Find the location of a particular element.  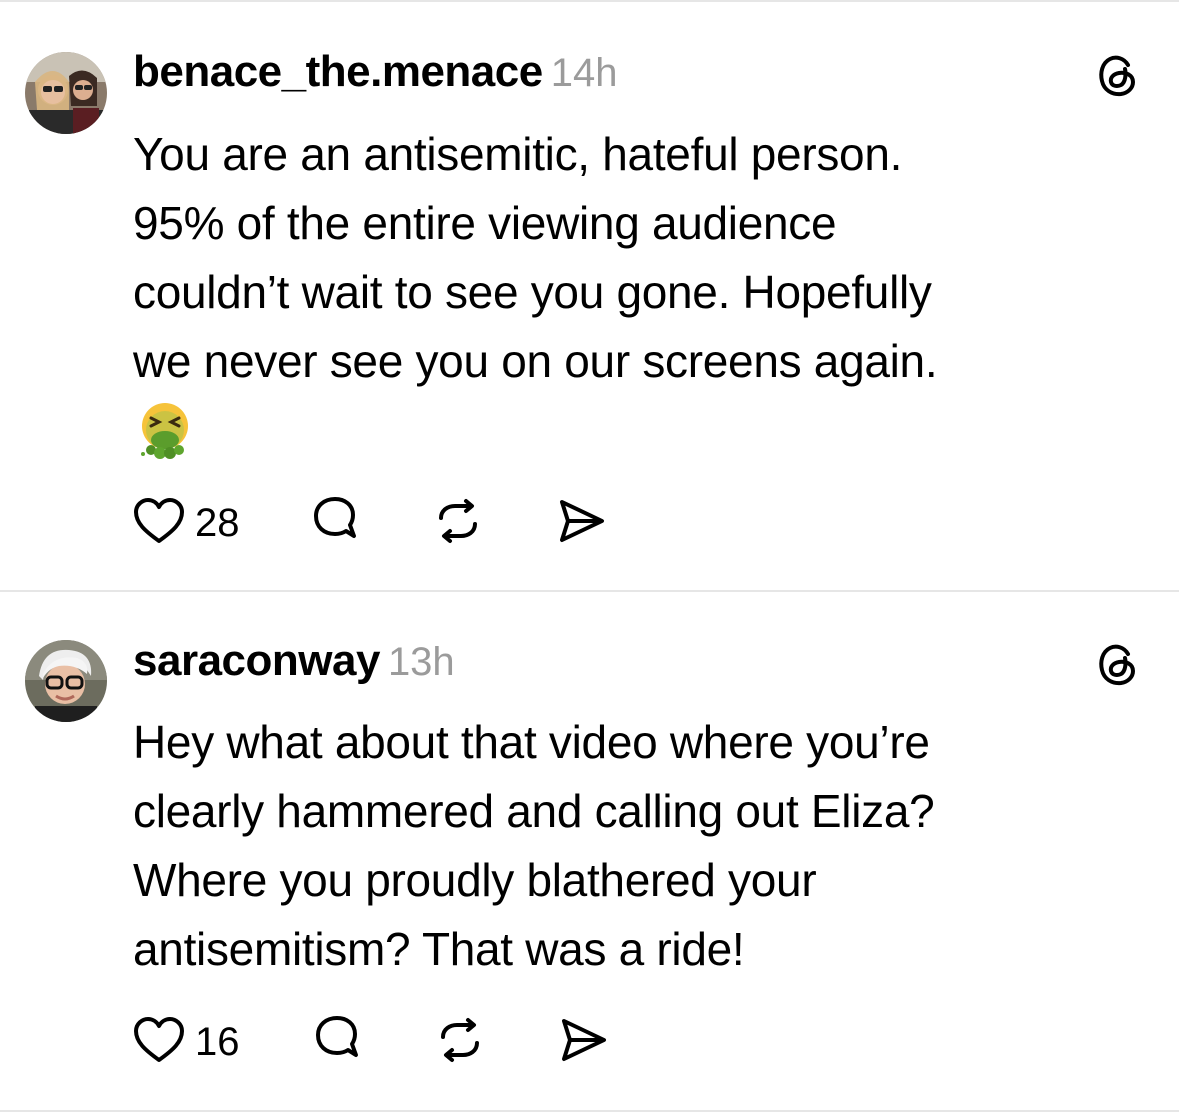

timestamp: 13h is located at coordinates (421, 662).